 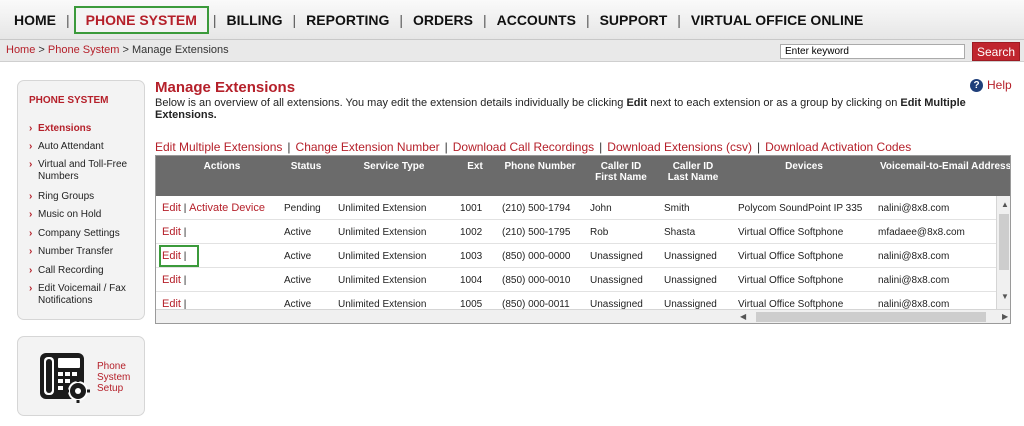 I want to click on cell-ext: 1003, so click(x=471, y=256).